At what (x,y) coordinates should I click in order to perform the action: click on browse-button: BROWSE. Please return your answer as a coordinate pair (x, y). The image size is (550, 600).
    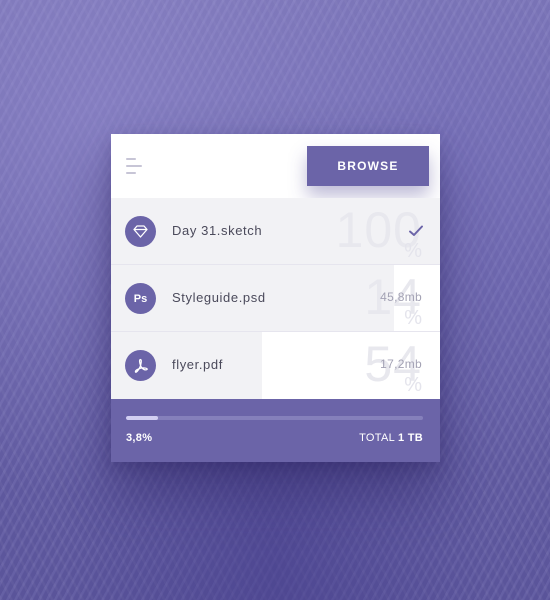
    Looking at the image, I should click on (368, 166).